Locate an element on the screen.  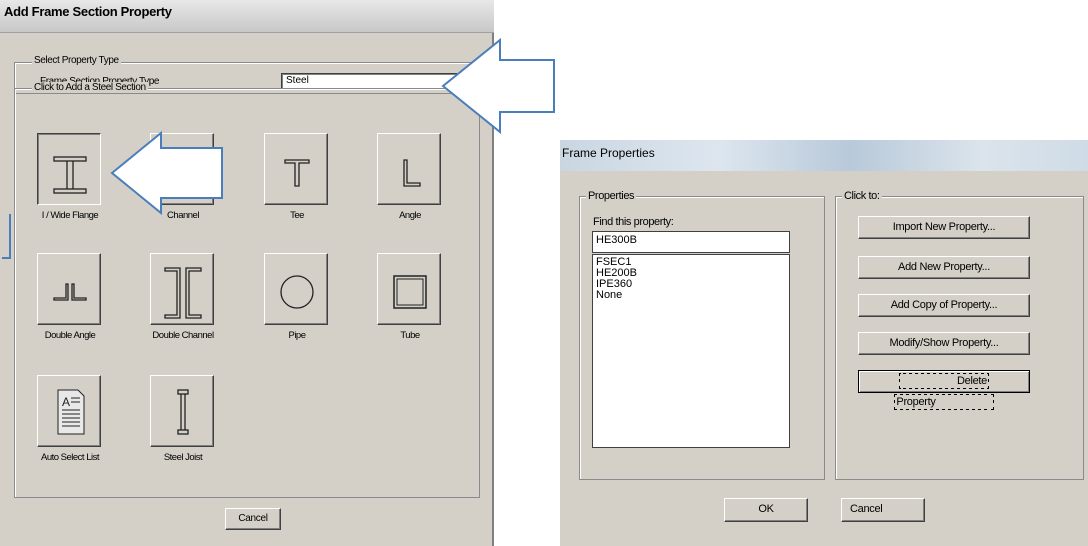
steel-joist-label: Steel Joist is located at coordinates (183, 457).